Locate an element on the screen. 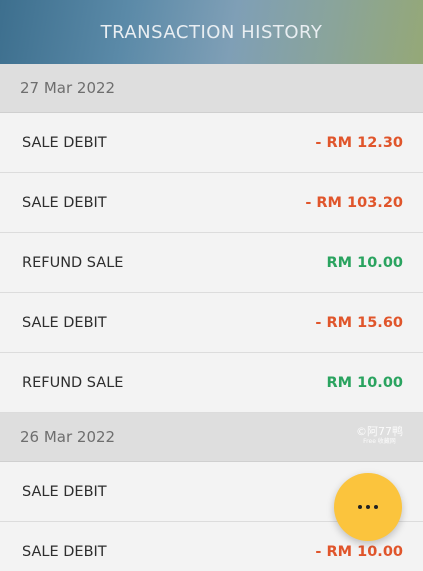 Image resolution: width=423 pixels, height=571 pixels. transaction-row: SALE DEBIT - RM 12.30 is located at coordinates (211, 143).